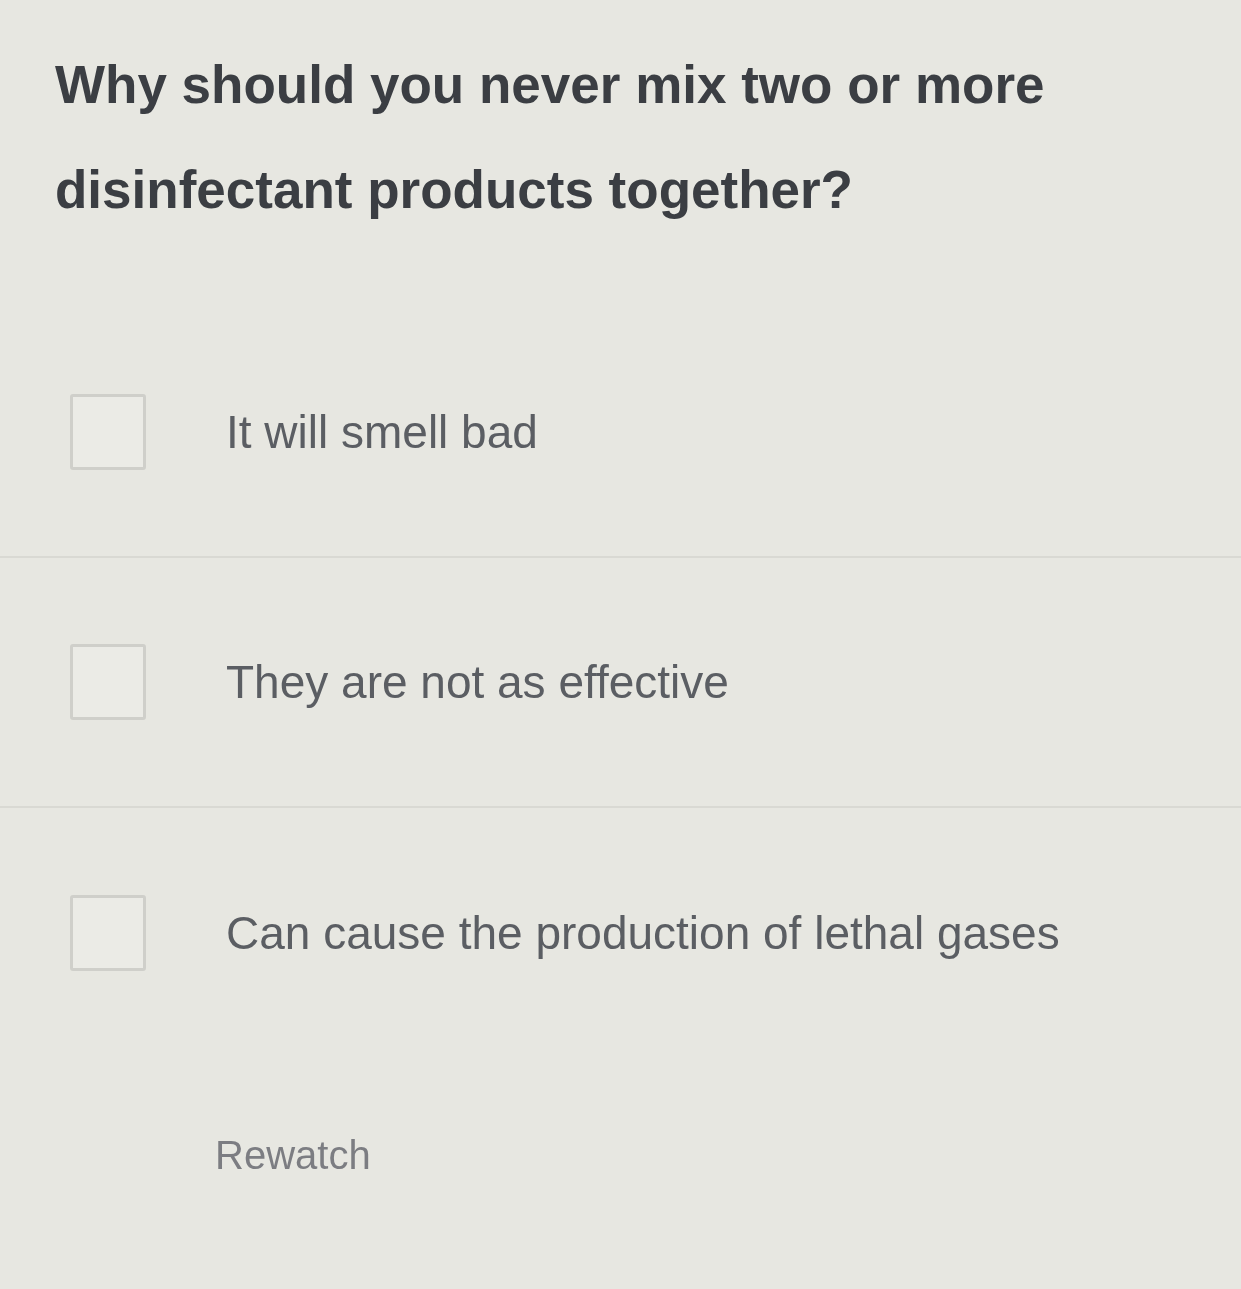  Describe the element at coordinates (382, 432) in the screenshot. I see `option-label: It will smell bad` at that location.